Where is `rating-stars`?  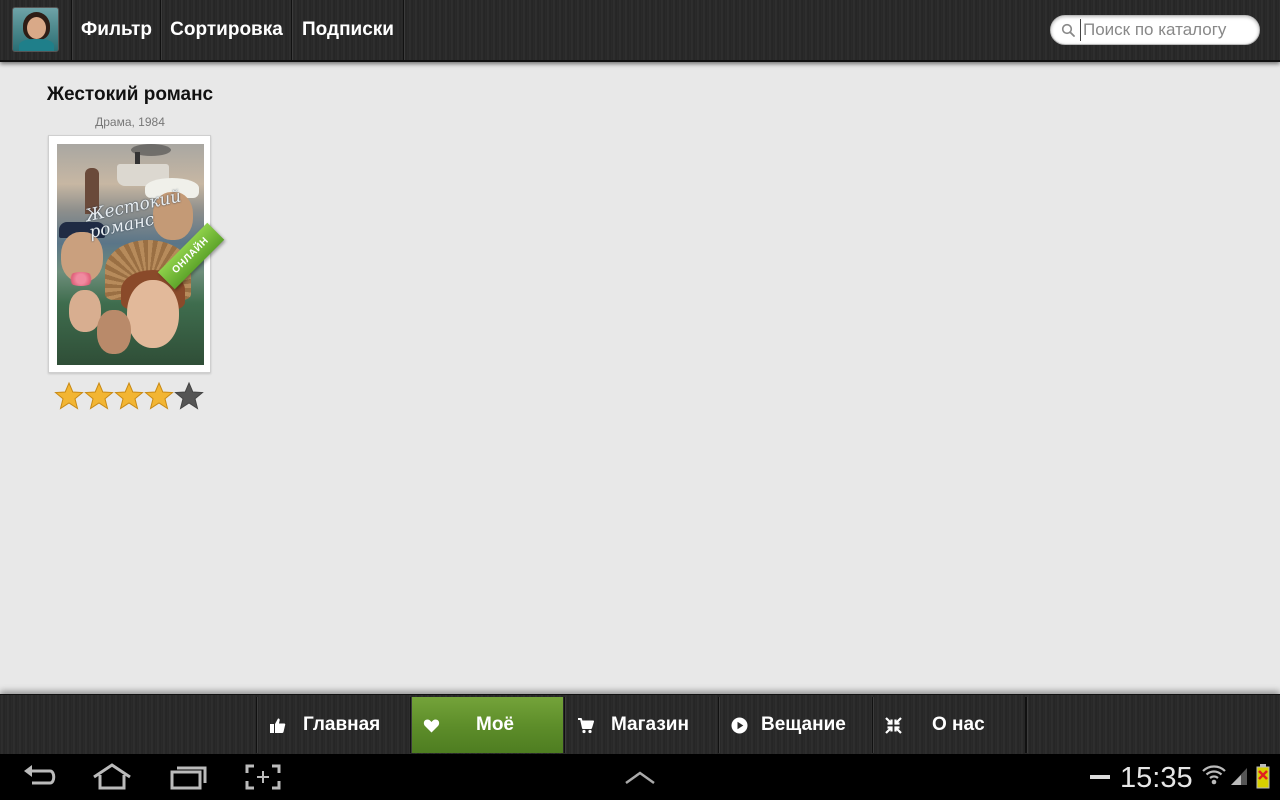 rating-stars is located at coordinates (129, 396).